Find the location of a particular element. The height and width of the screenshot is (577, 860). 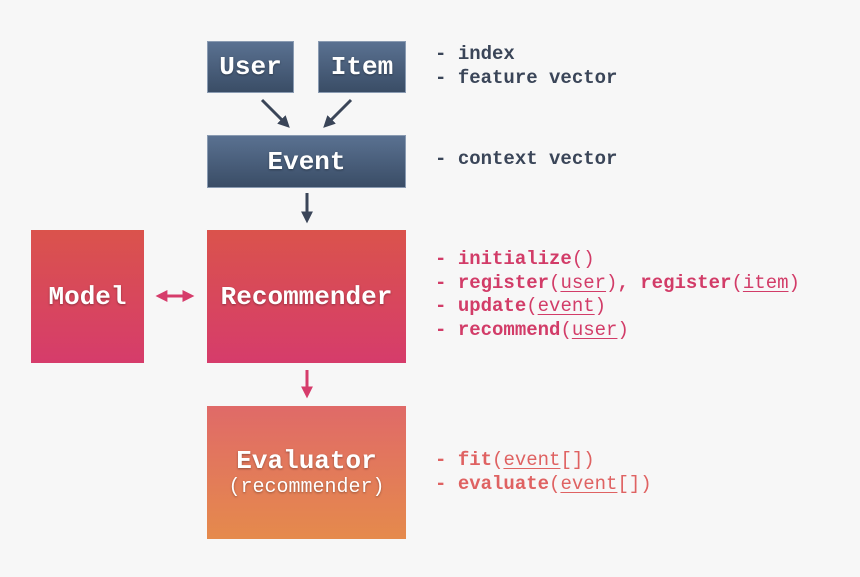

method-name: update is located at coordinates (492, 306).